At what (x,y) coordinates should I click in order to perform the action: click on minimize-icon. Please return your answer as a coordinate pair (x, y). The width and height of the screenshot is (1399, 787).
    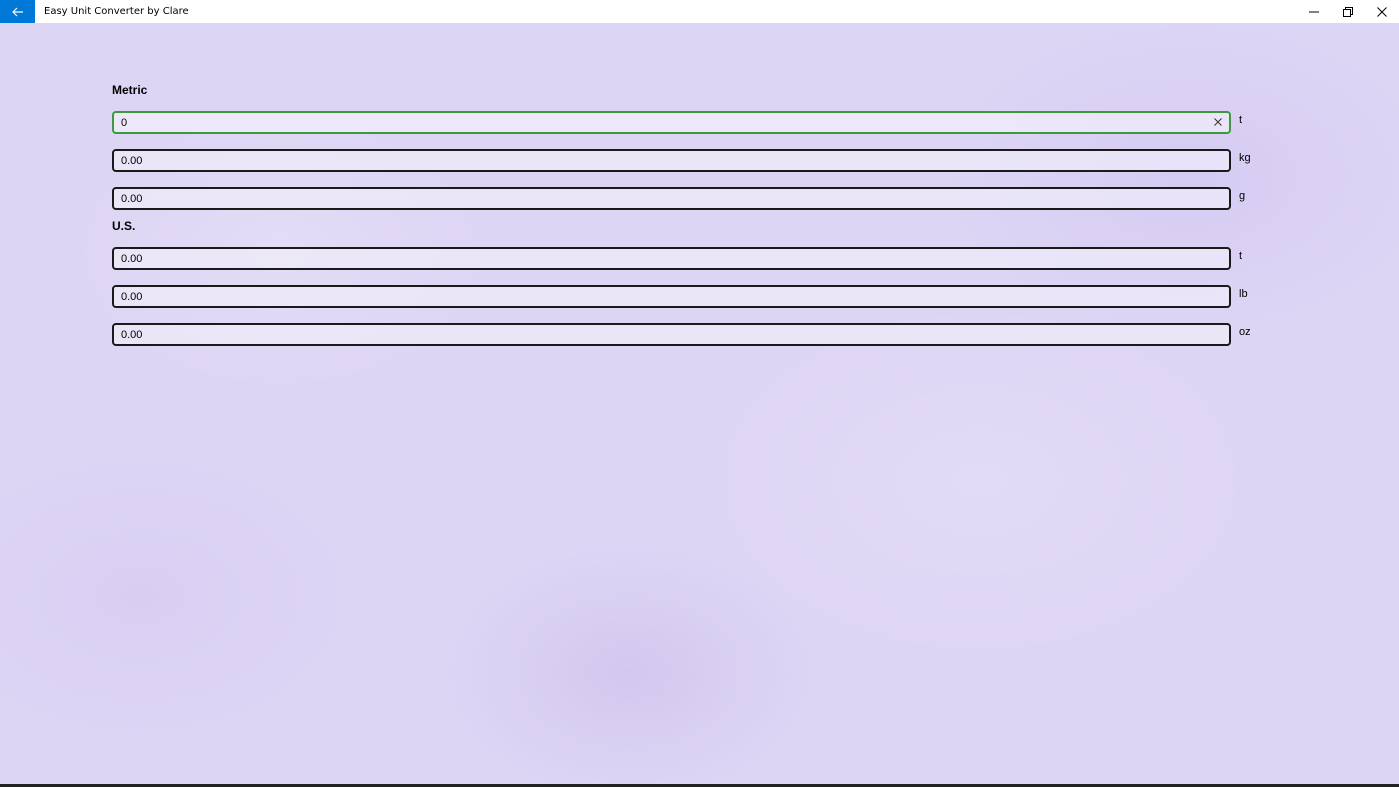
    Looking at the image, I should click on (1314, 11).